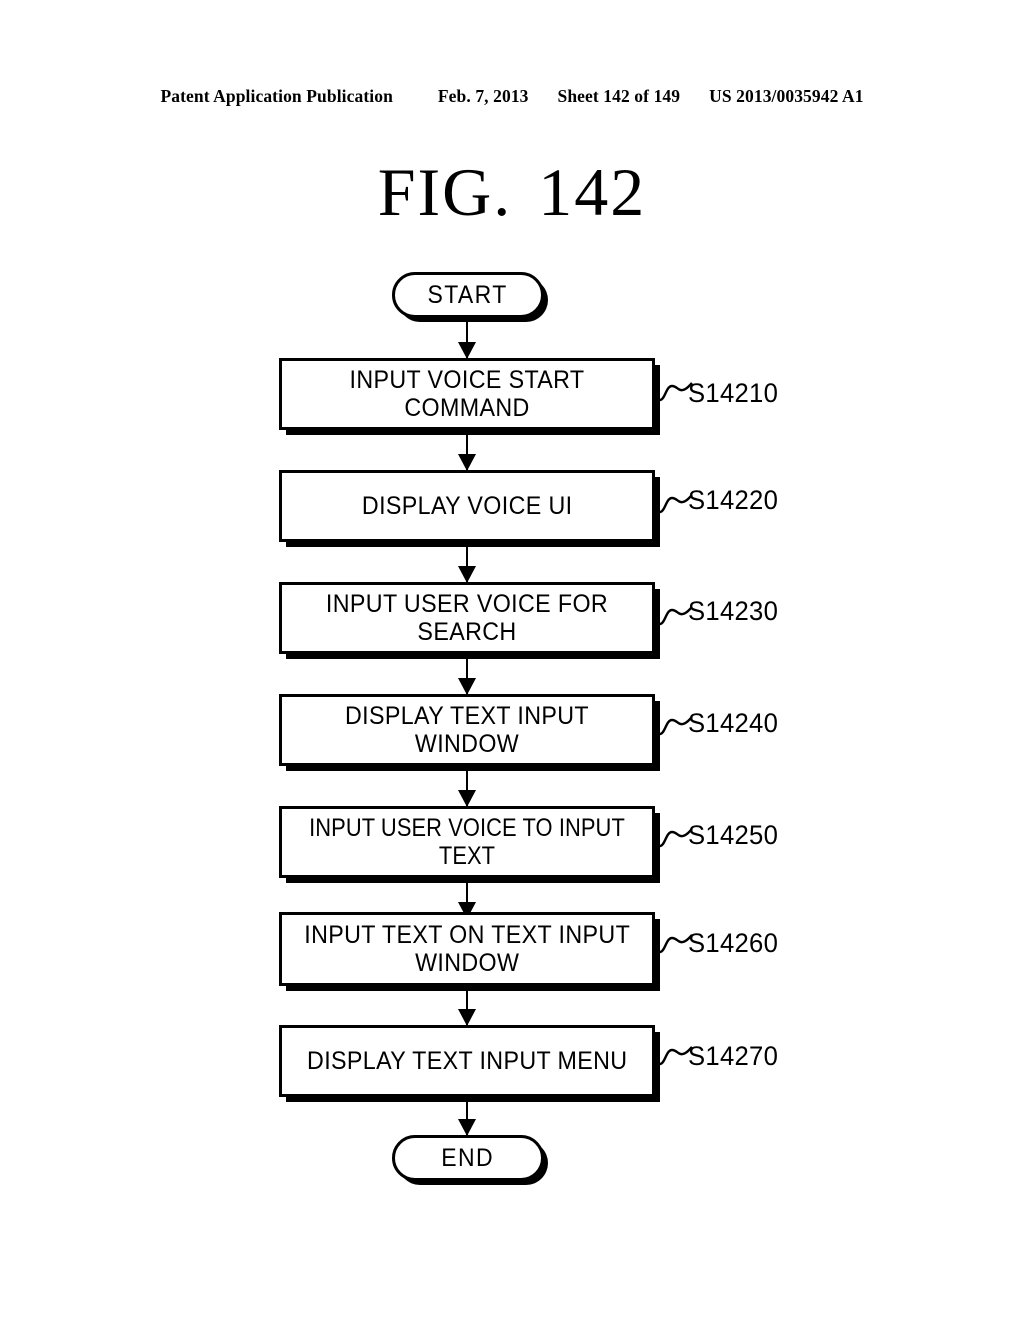 This screenshot has width=1024, height=1320. I want to click on flowchart-step-box-3: INPUT USER VOICE FOR SEARCH, so click(467, 618).